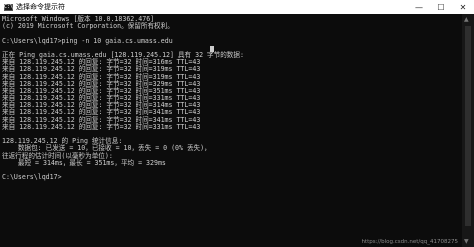 The image size is (474, 247). What do you see at coordinates (40, 7) in the screenshot?
I see `window-title: 选择命令提示符` at bounding box center [40, 7].